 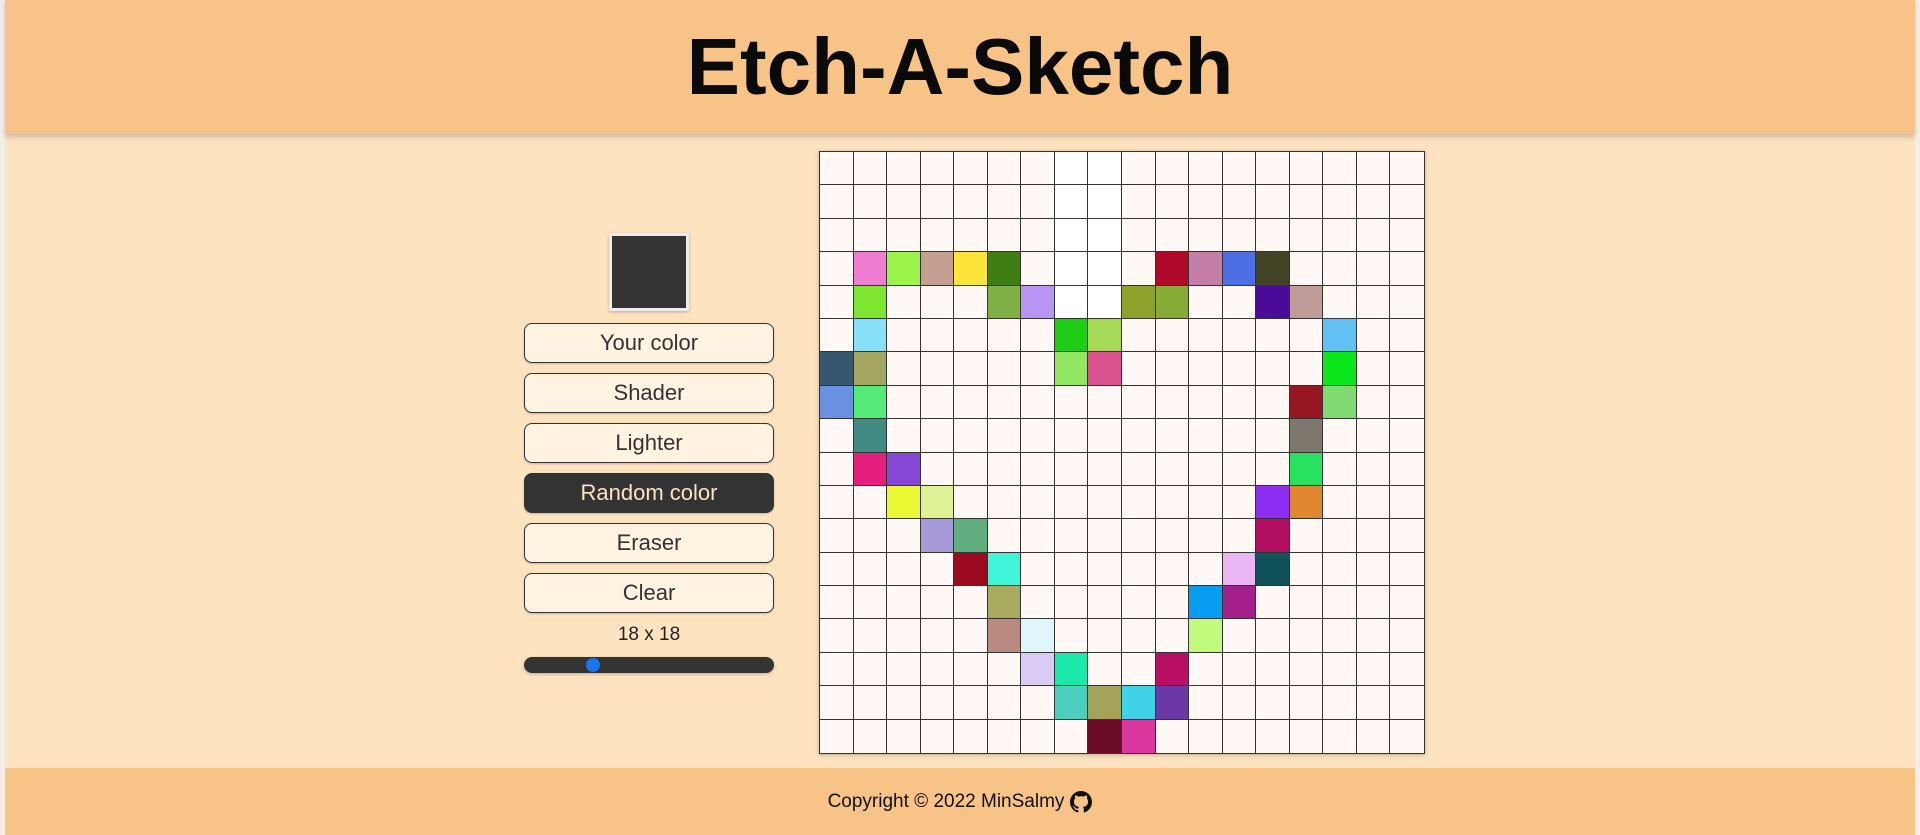 What do you see at coordinates (649, 272) in the screenshot?
I see `color-picker-swatch` at bounding box center [649, 272].